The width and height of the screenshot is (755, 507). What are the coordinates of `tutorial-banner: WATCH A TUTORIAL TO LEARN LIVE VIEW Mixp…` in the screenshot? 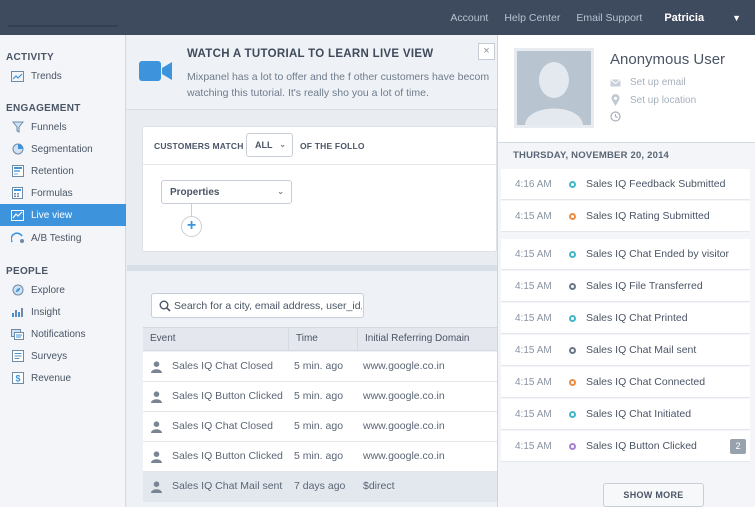 It's located at (312, 72).